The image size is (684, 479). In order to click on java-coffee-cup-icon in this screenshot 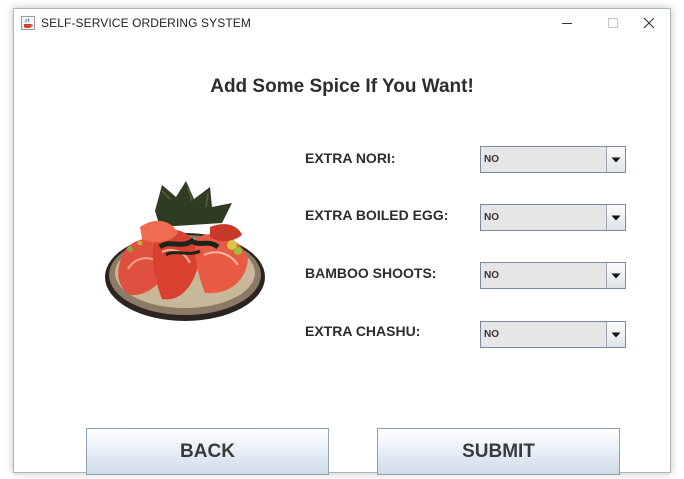, I will do `click(28, 23)`.